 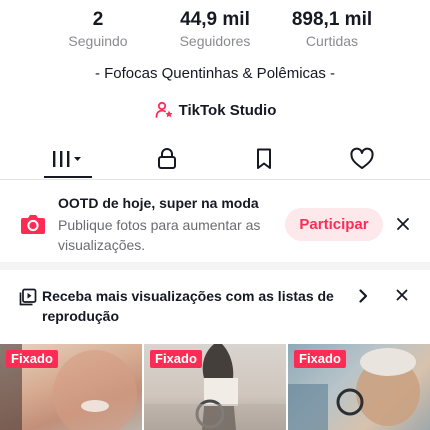 I want to click on tab-liked, so click(x=362, y=159).